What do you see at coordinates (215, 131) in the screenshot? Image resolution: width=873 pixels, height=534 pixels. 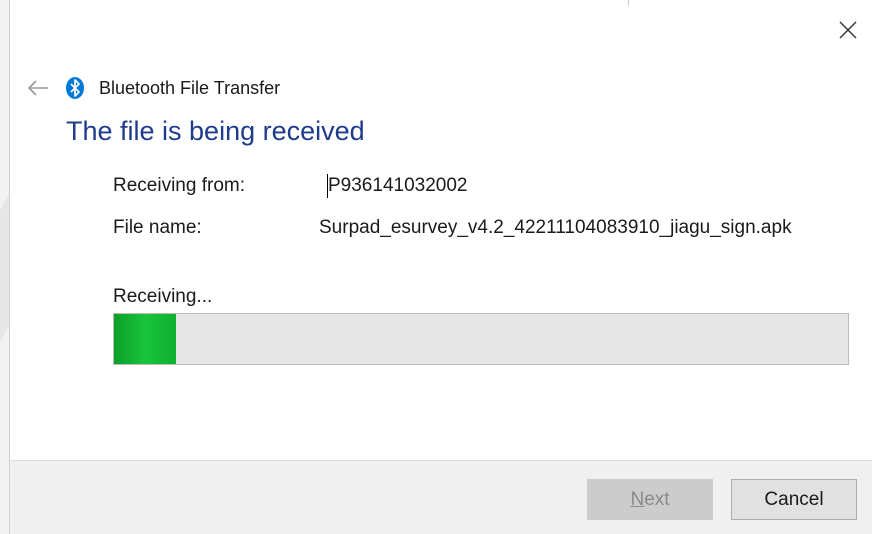 I see `page-heading: The file is being received` at bounding box center [215, 131].